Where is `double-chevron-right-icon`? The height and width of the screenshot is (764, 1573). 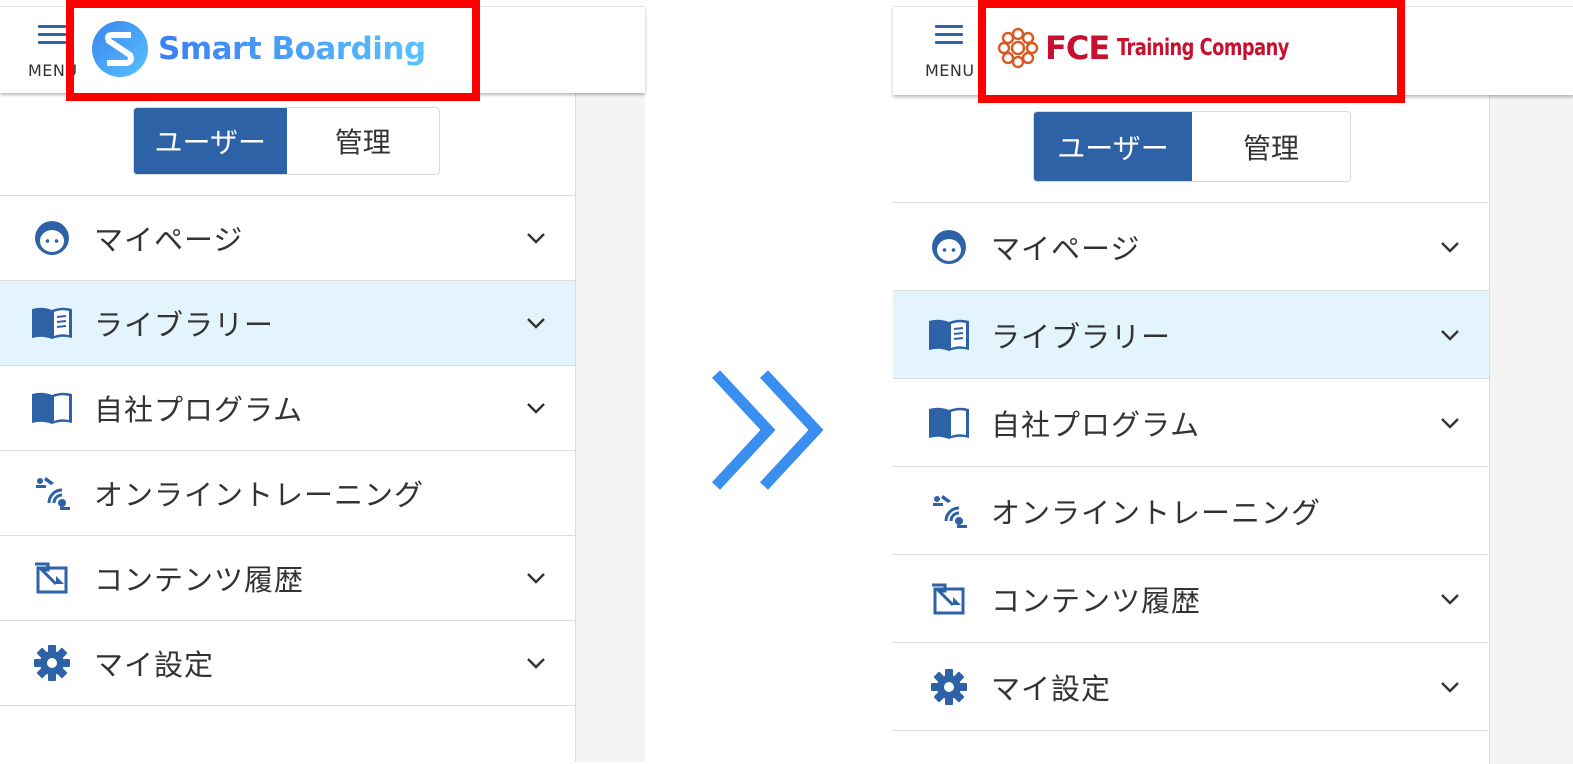 double-chevron-right-icon is located at coordinates (767, 430).